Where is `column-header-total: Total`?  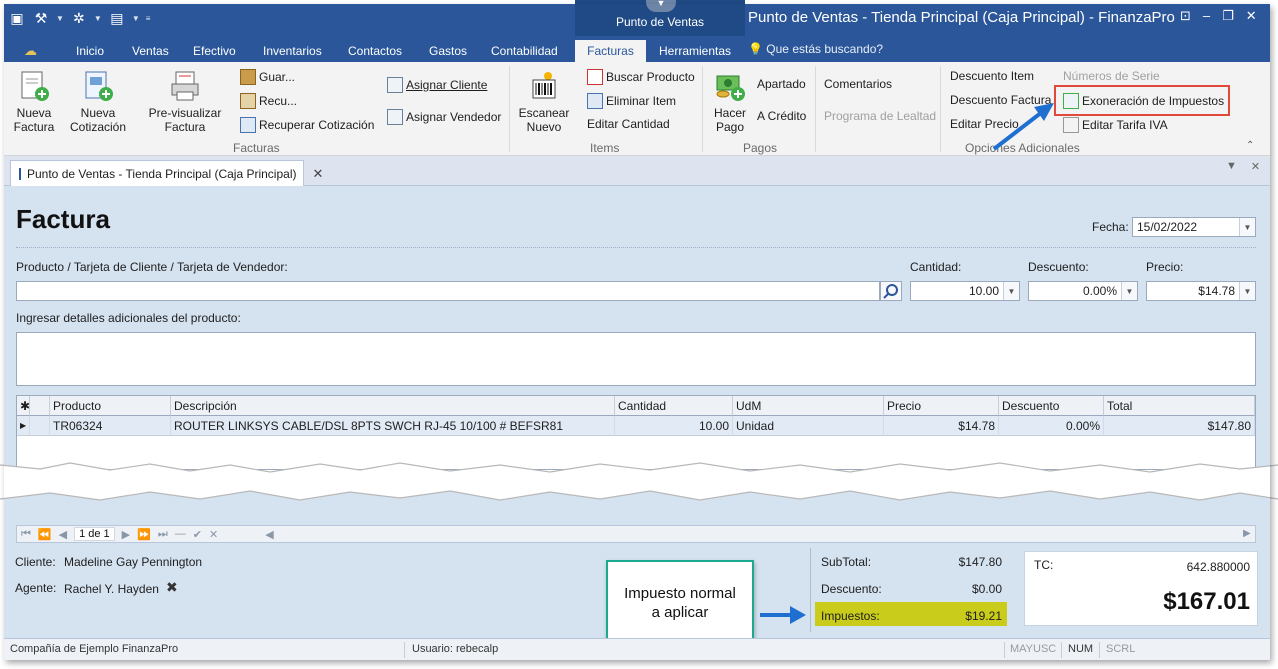
column-header-total: Total is located at coordinates (1179, 406).